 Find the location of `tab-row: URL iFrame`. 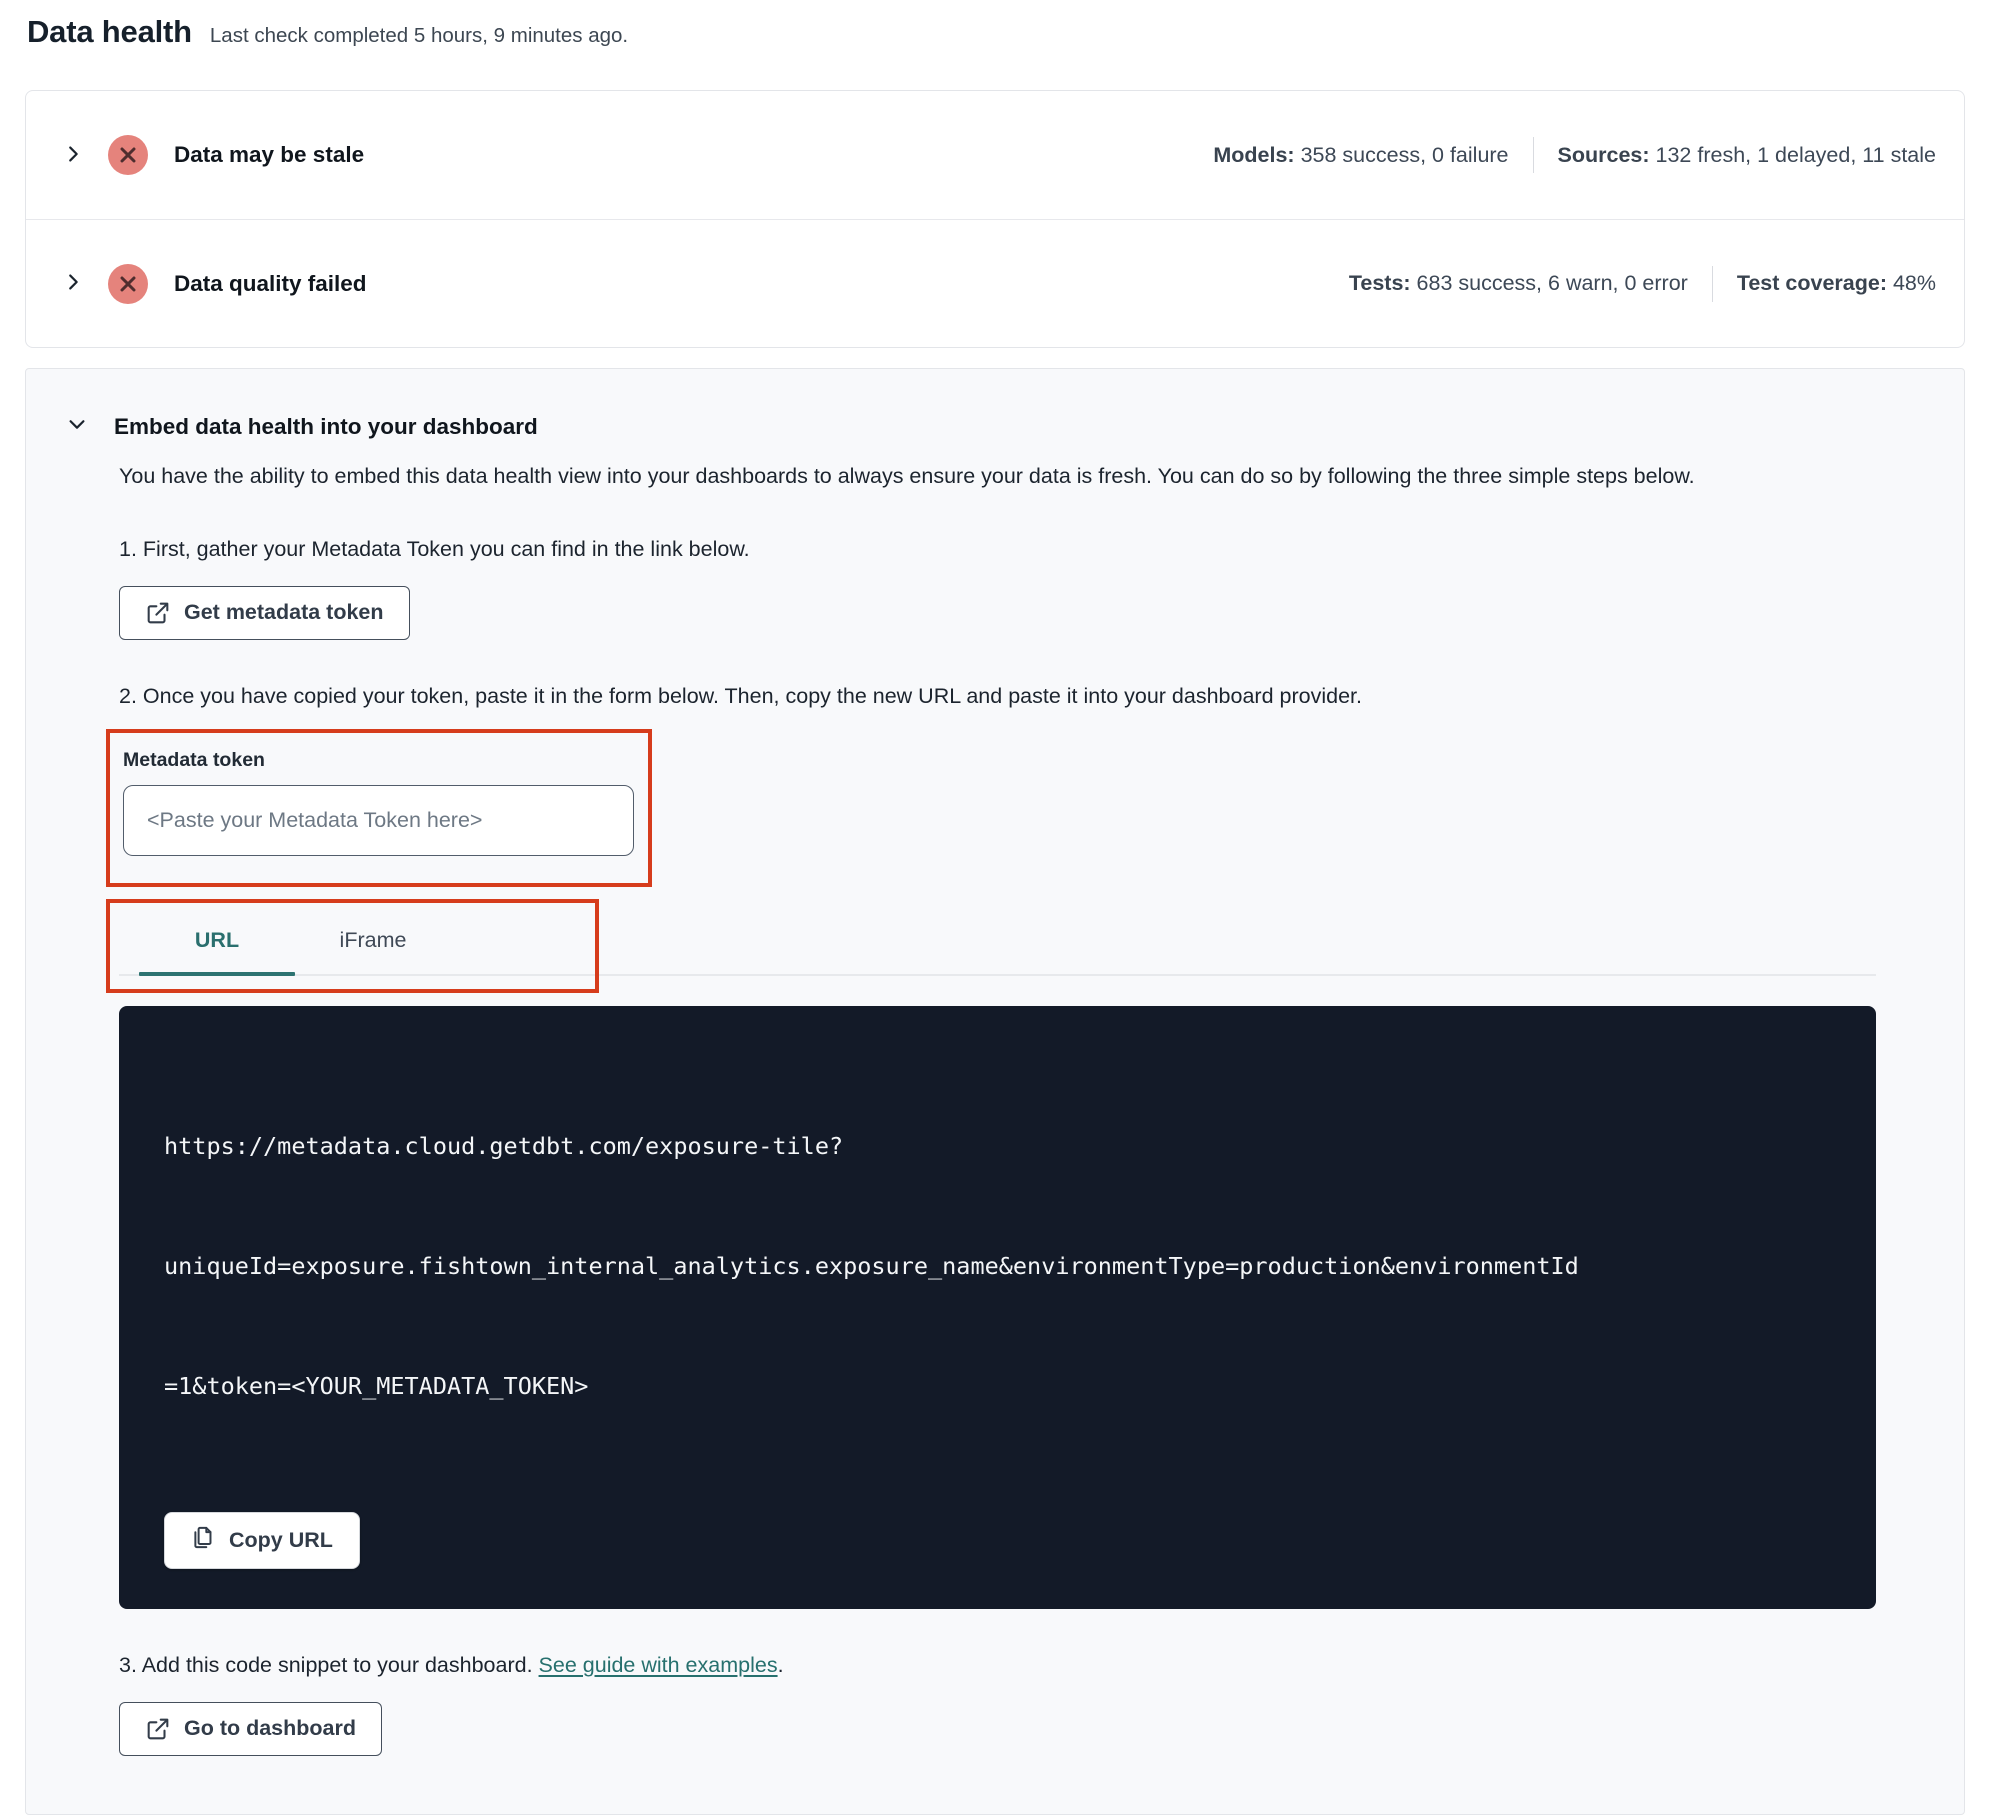

tab-row: URL iFrame is located at coordinates (997, 943).